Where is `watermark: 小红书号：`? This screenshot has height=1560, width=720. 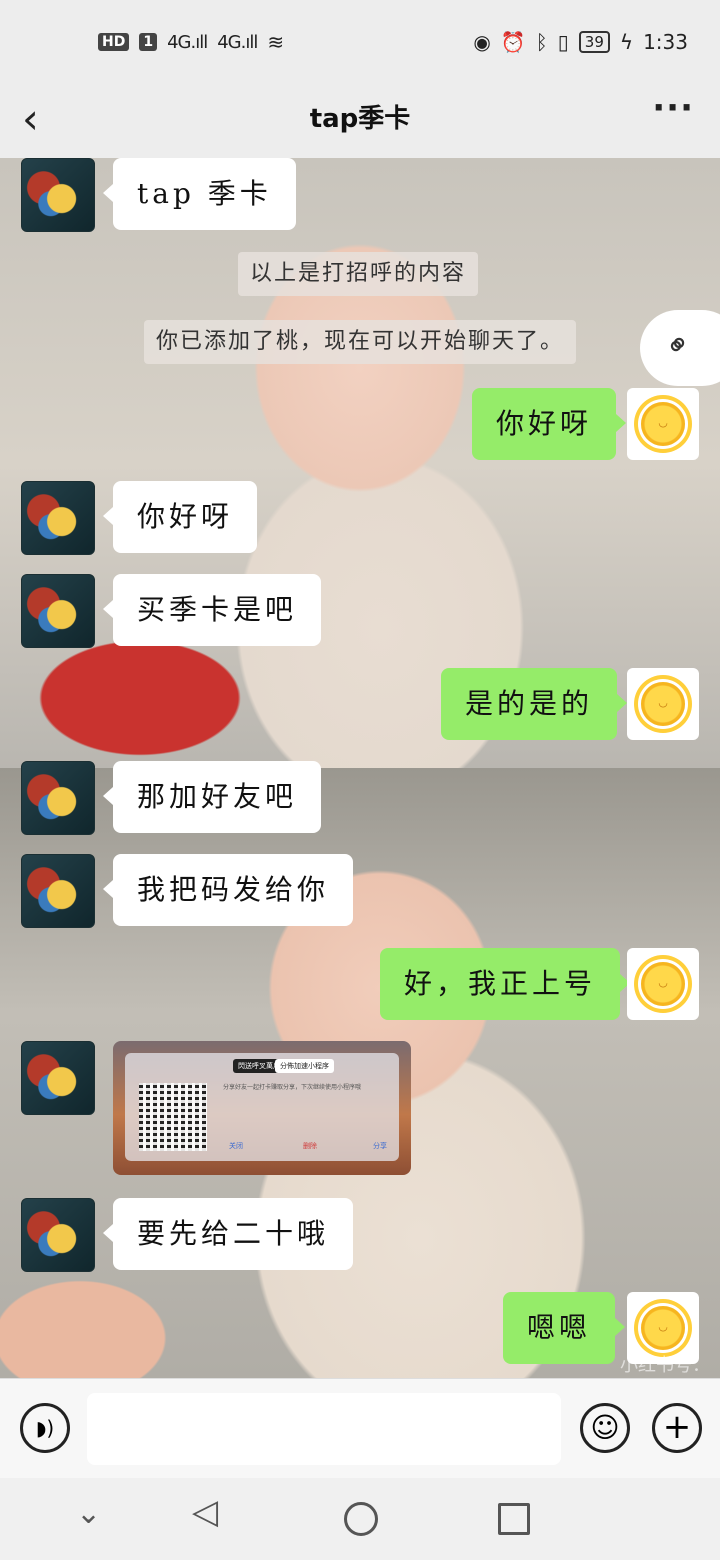
watermark: 小红书号： is located at coordinates (665, 1365).